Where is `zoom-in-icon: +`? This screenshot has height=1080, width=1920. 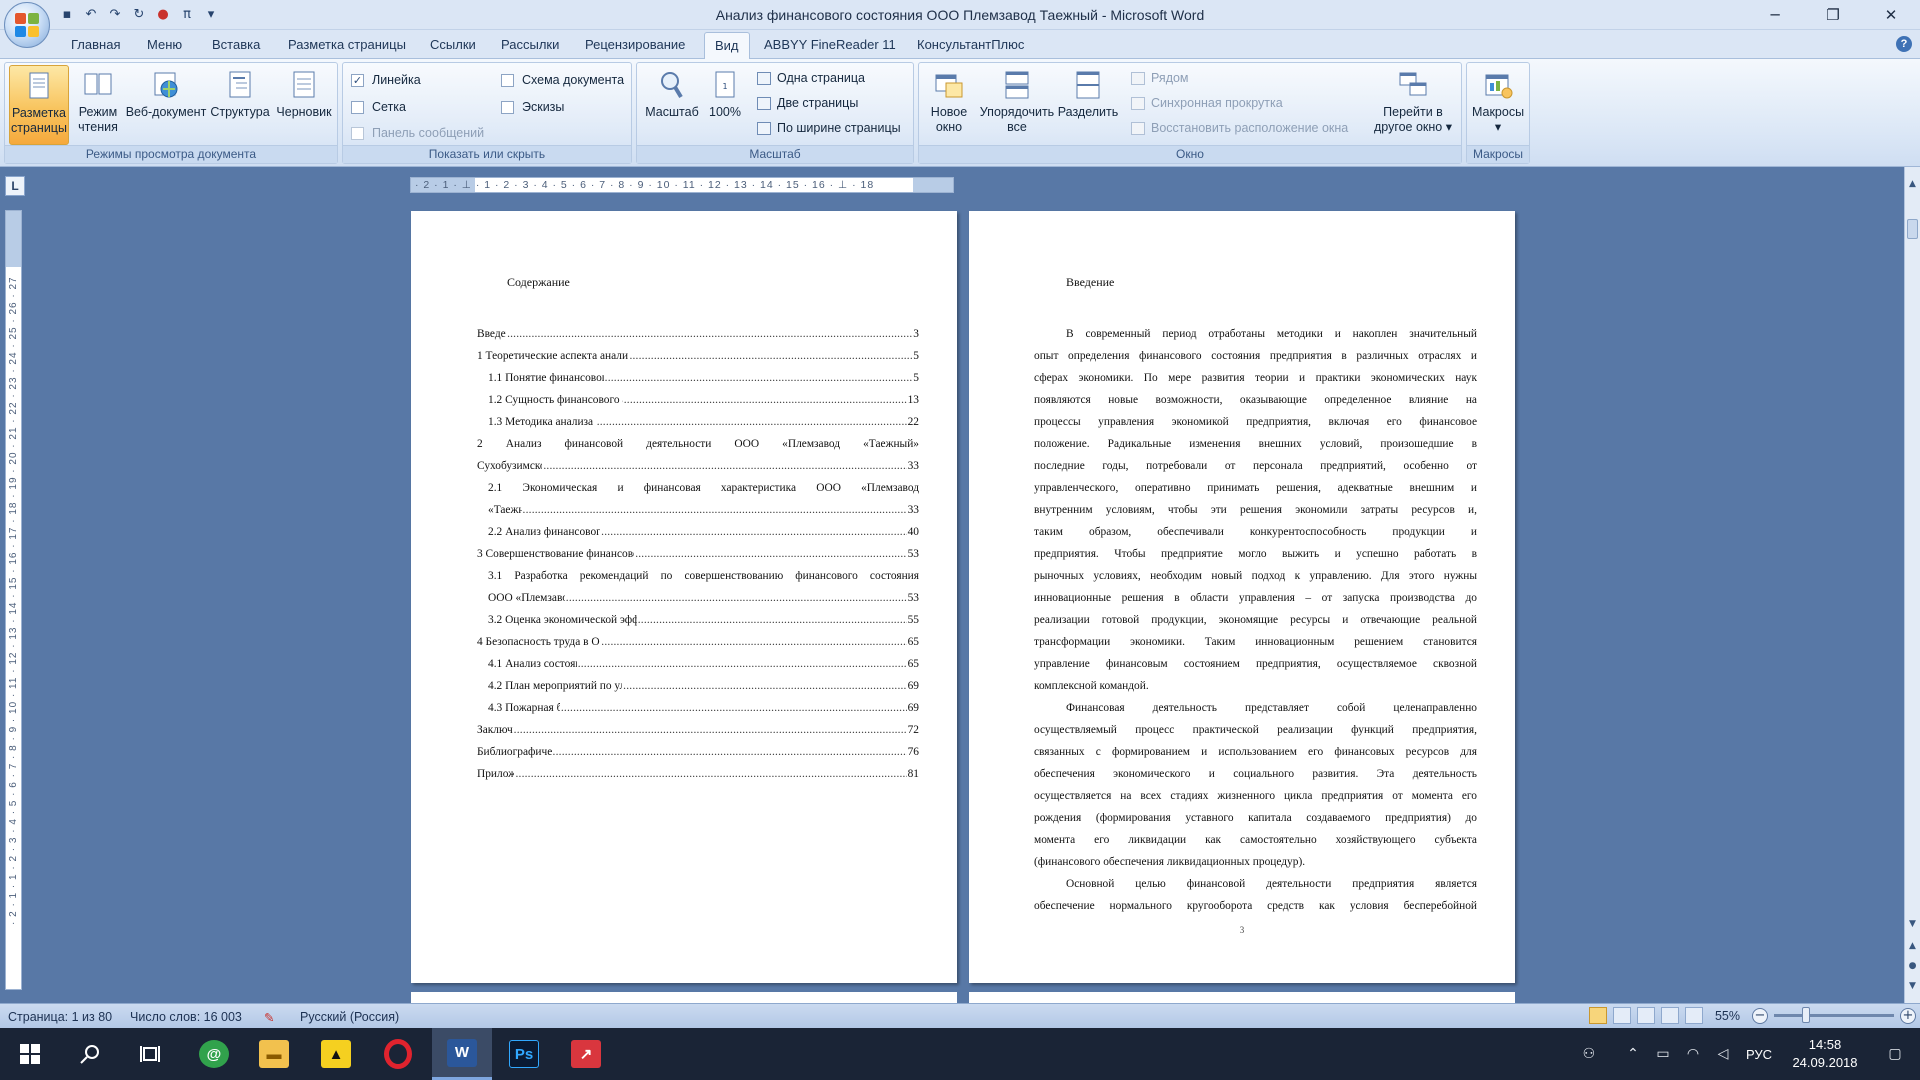
zoom-in-icon: + is located at coordinates (1908, 1015).